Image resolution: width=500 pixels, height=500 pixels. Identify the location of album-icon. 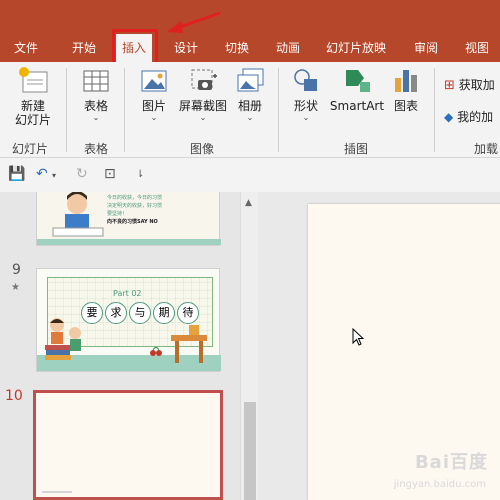
(250, 80).